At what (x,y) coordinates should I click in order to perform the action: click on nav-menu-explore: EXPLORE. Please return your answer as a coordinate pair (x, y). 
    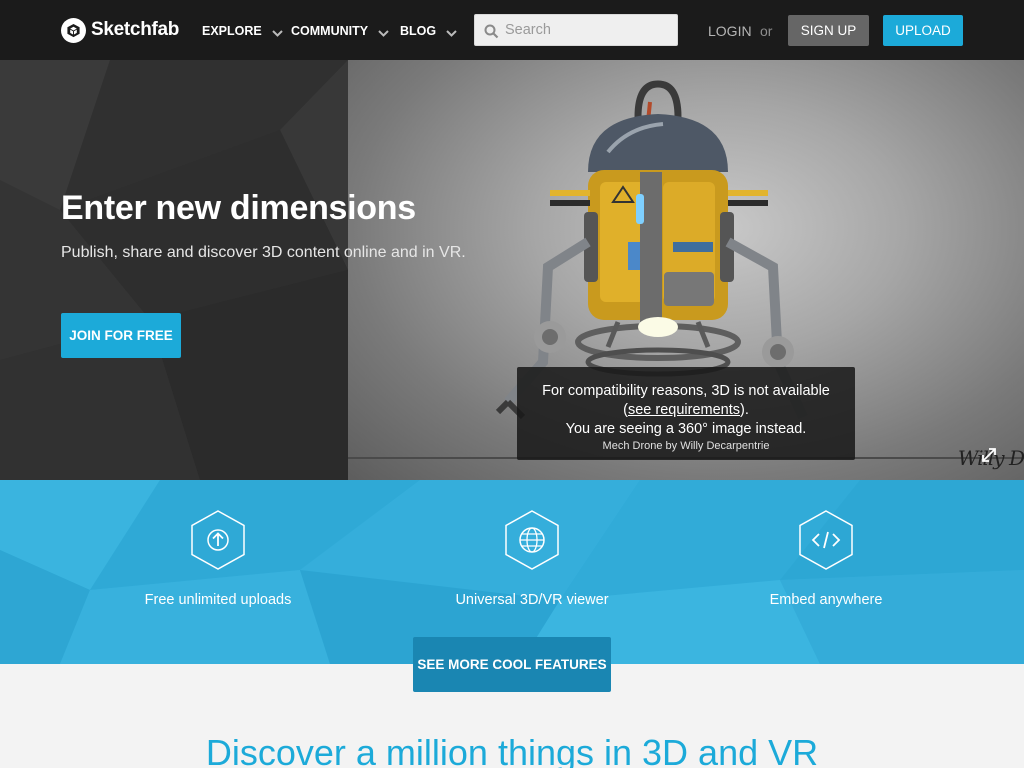
    Looking at the image, I should click on (242, 31).